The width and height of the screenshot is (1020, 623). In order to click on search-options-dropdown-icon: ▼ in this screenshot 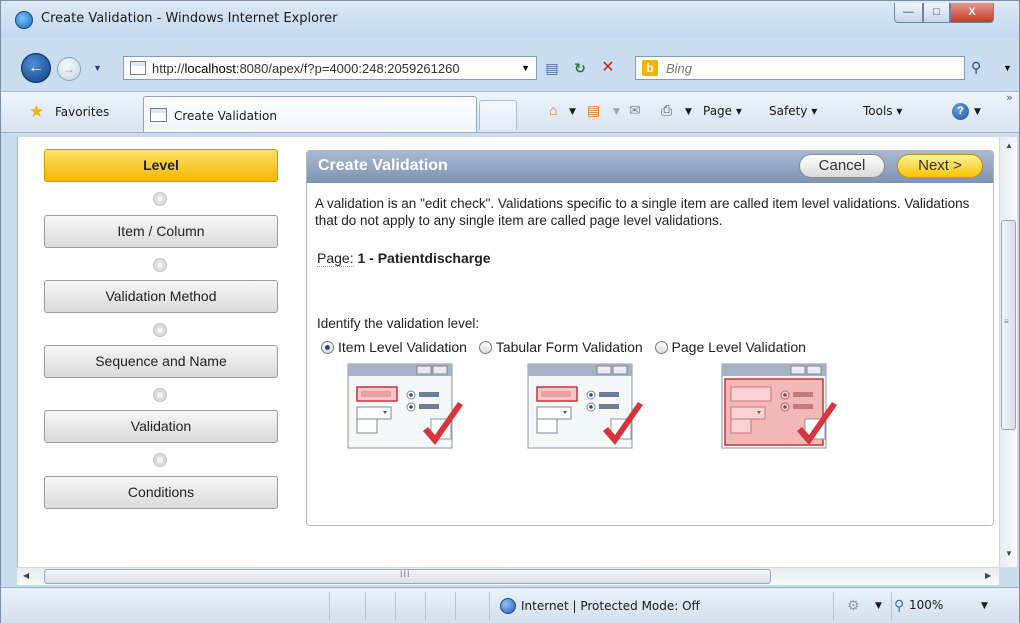, I will do `click(1007, 68)`.